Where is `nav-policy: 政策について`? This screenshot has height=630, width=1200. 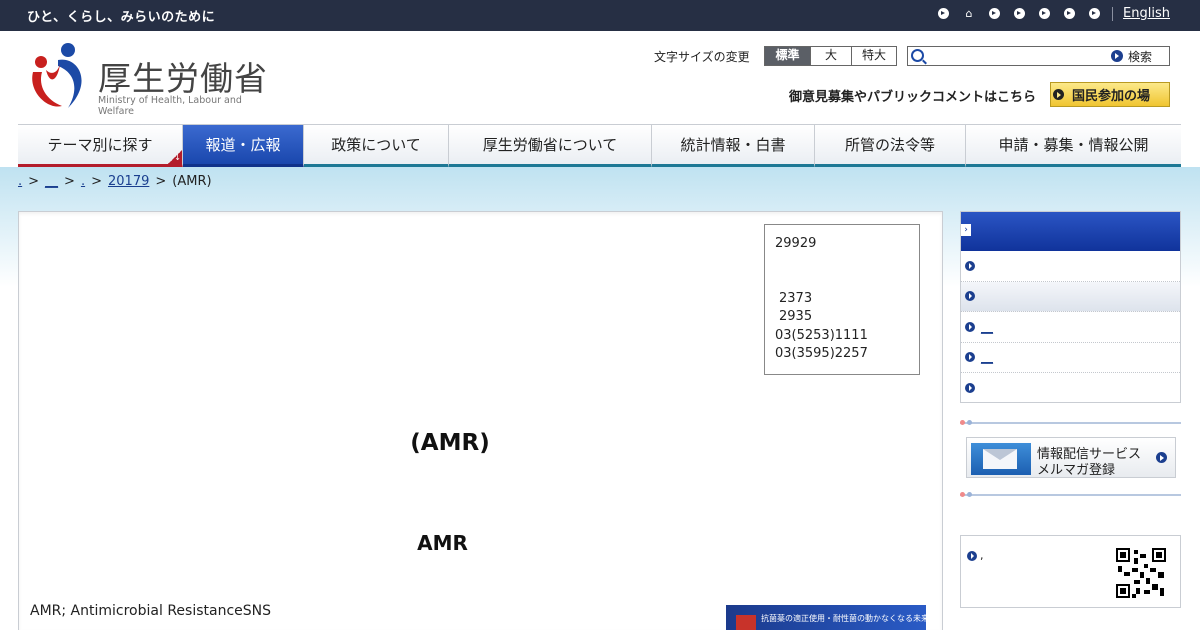 nav-policy: 政策について is located at coordinates (376, 146).